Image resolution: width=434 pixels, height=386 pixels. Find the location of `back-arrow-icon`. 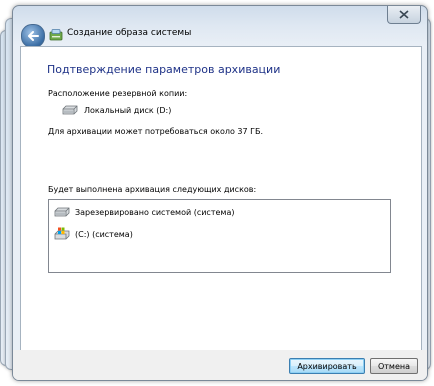

back-arrow-icon is located at coordinates (33, 36).